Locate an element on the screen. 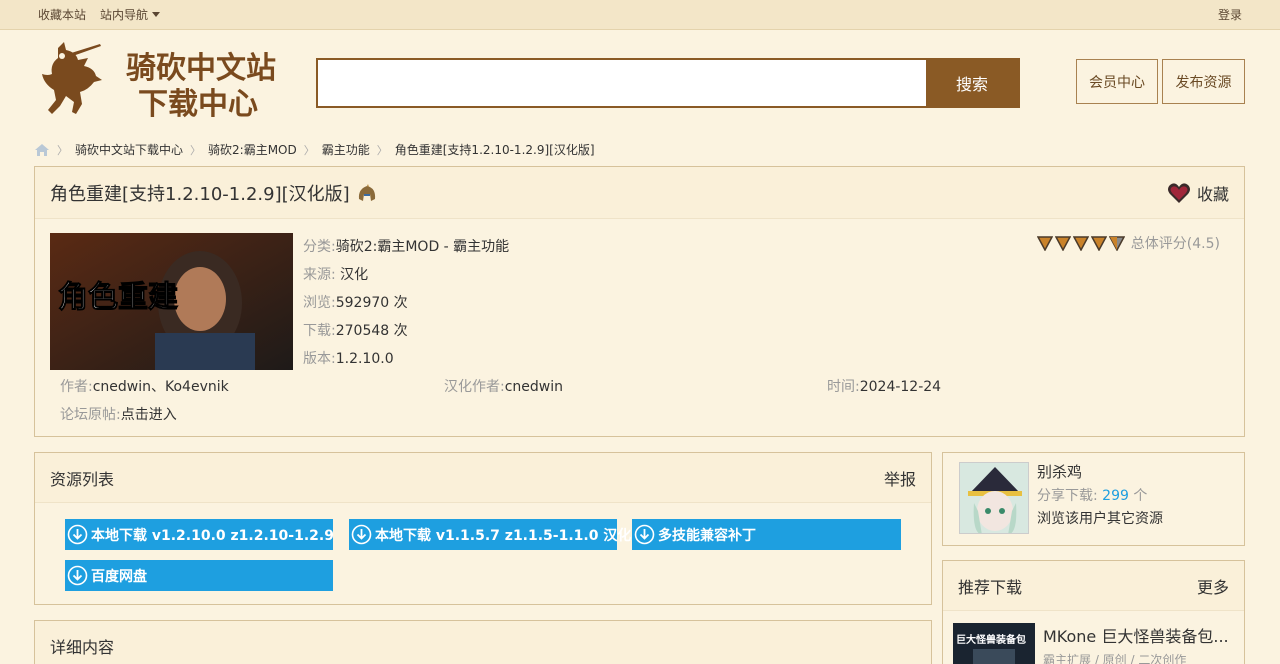 The width and height of the screenshot is (1280, 664). member-center-button: 会员中心 is located at coordinates (1117, 81).